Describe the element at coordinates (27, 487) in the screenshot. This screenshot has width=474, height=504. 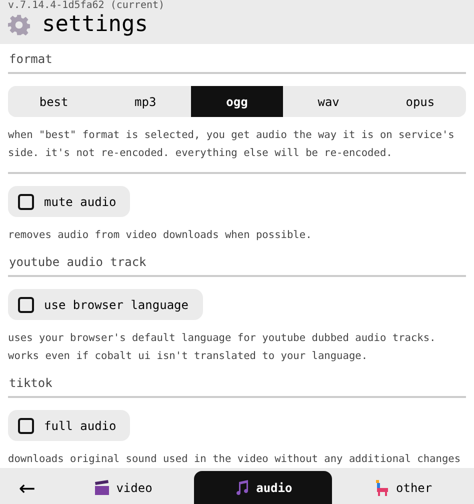
I see `back-button: ←` at that location.